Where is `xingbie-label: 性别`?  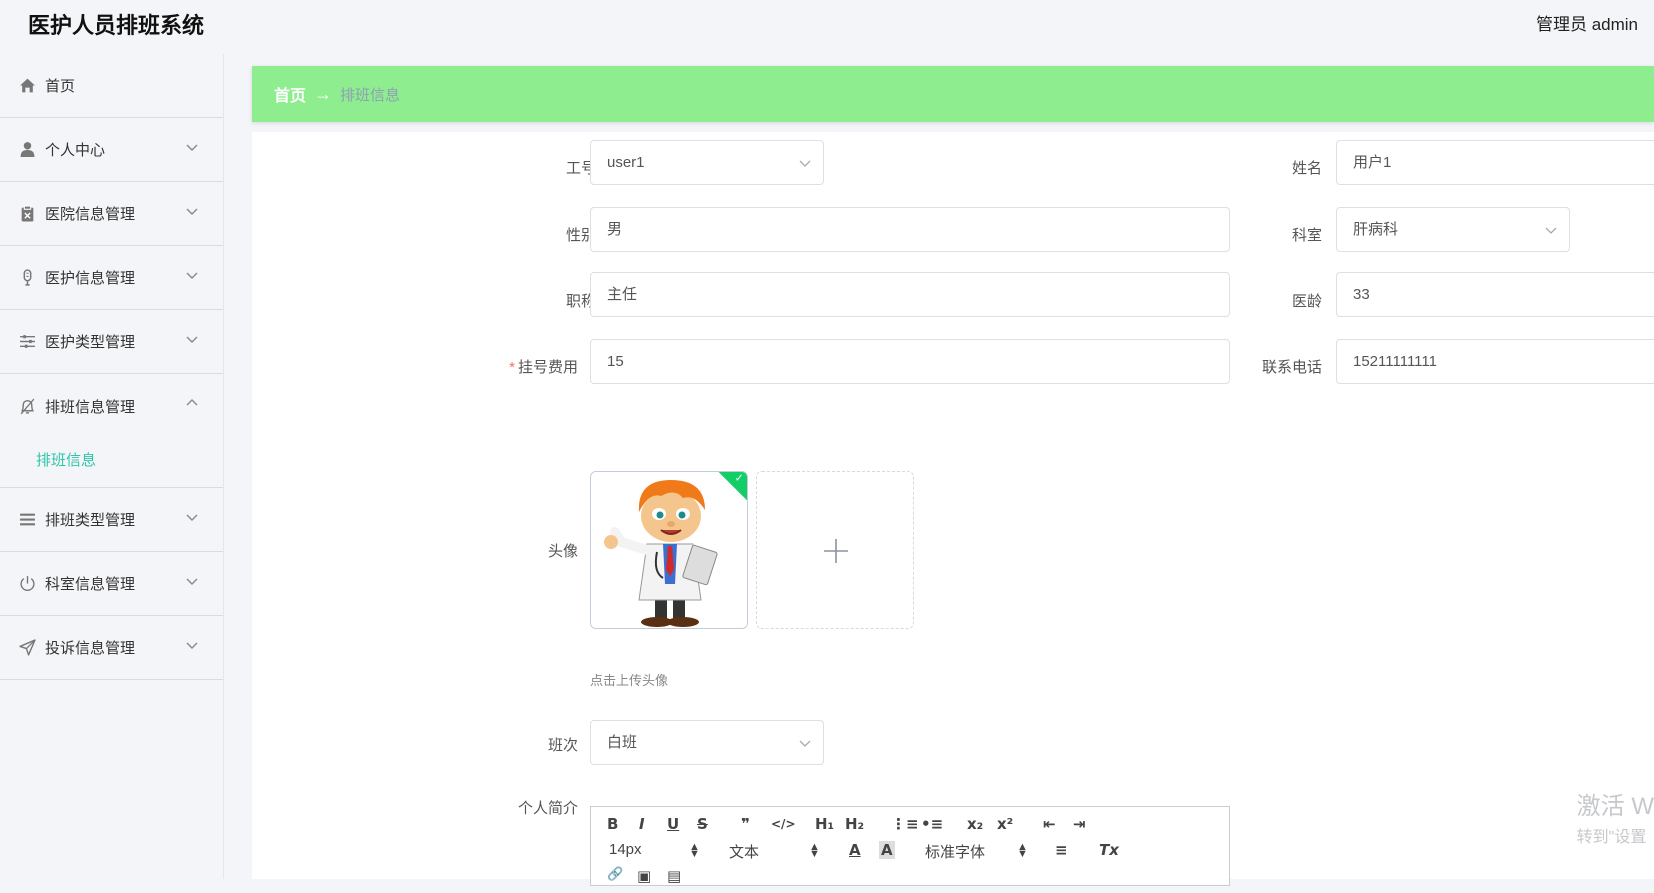 xingbie-label: 性别 is located at coordinates (580, 235).